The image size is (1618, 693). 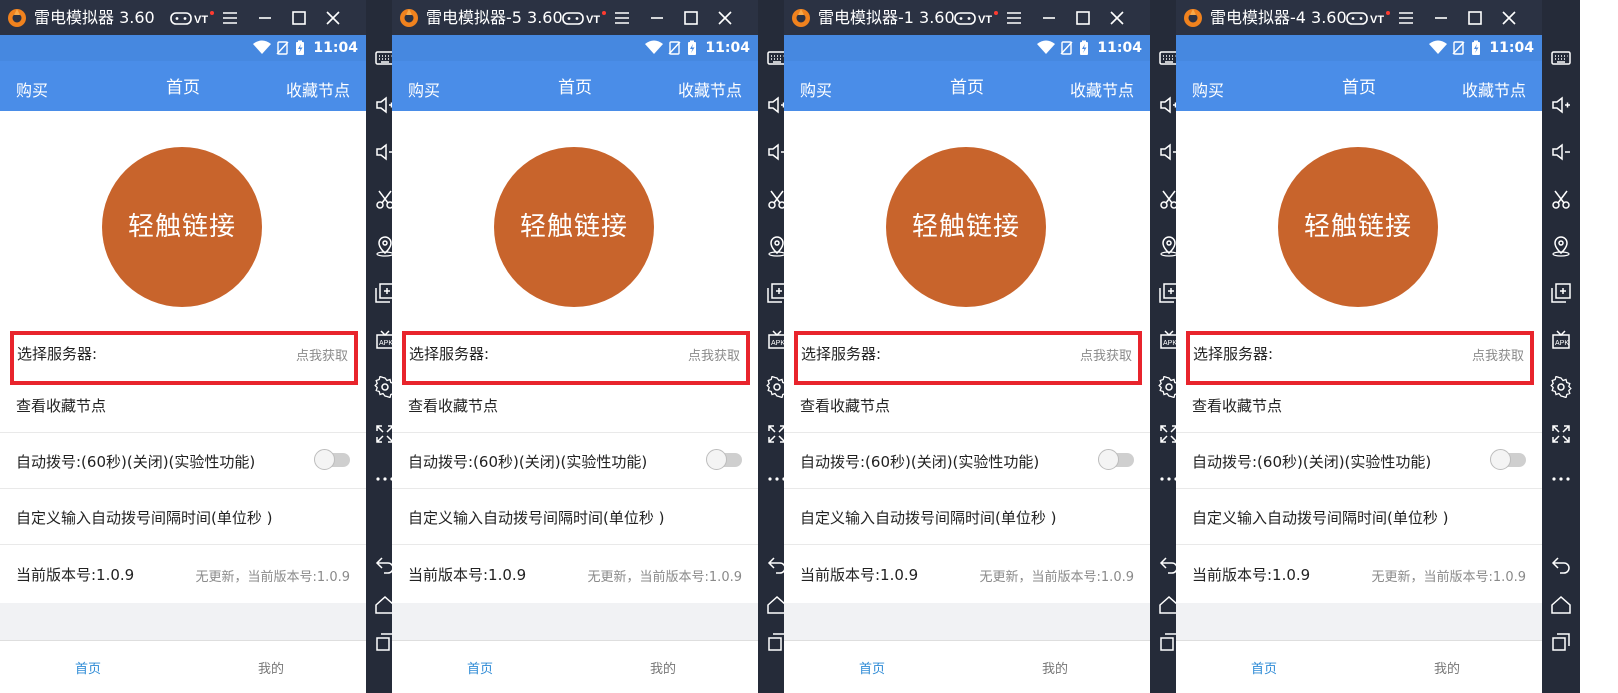 I want to click on location-icon, so click(x=1561, y=246).